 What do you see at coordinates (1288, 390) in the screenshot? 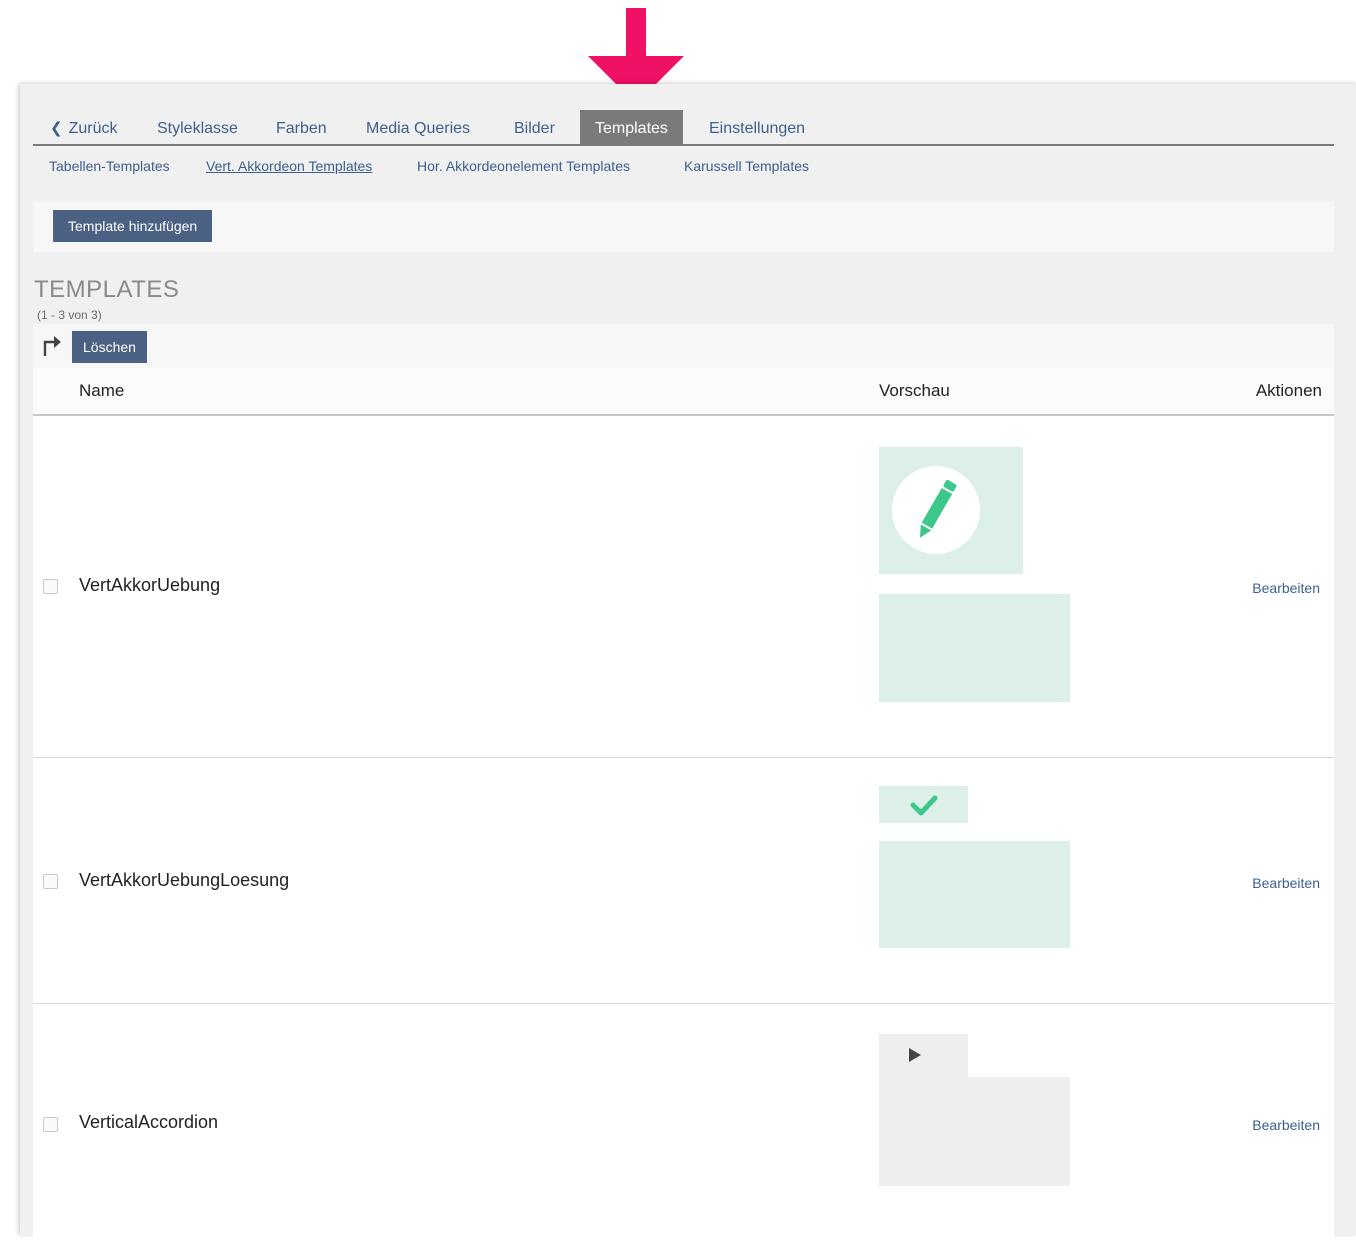
I see `column-header-actions: Aktionen` at bounding box center [1288, 390].